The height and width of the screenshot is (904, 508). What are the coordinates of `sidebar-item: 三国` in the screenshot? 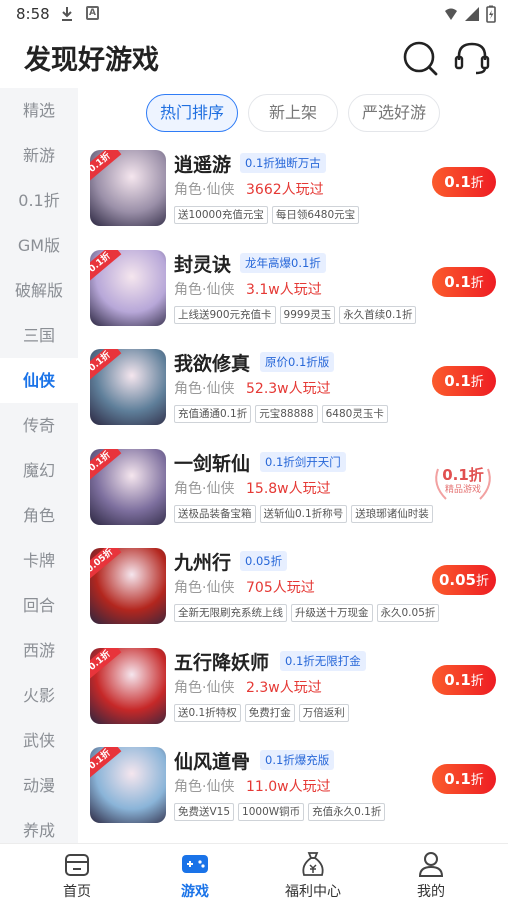 It's located at (39, 335).